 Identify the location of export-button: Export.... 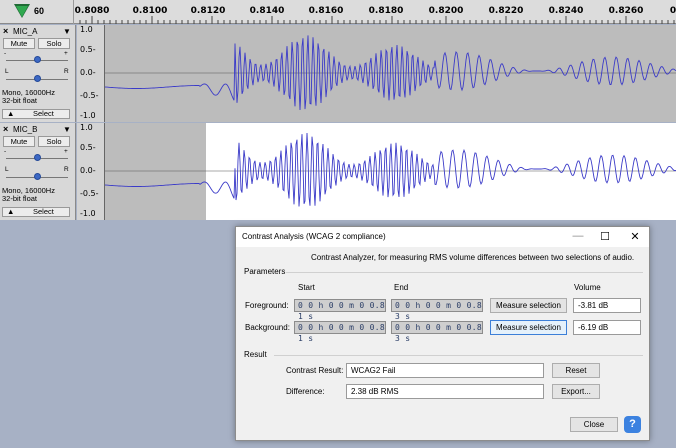
(576, 391).